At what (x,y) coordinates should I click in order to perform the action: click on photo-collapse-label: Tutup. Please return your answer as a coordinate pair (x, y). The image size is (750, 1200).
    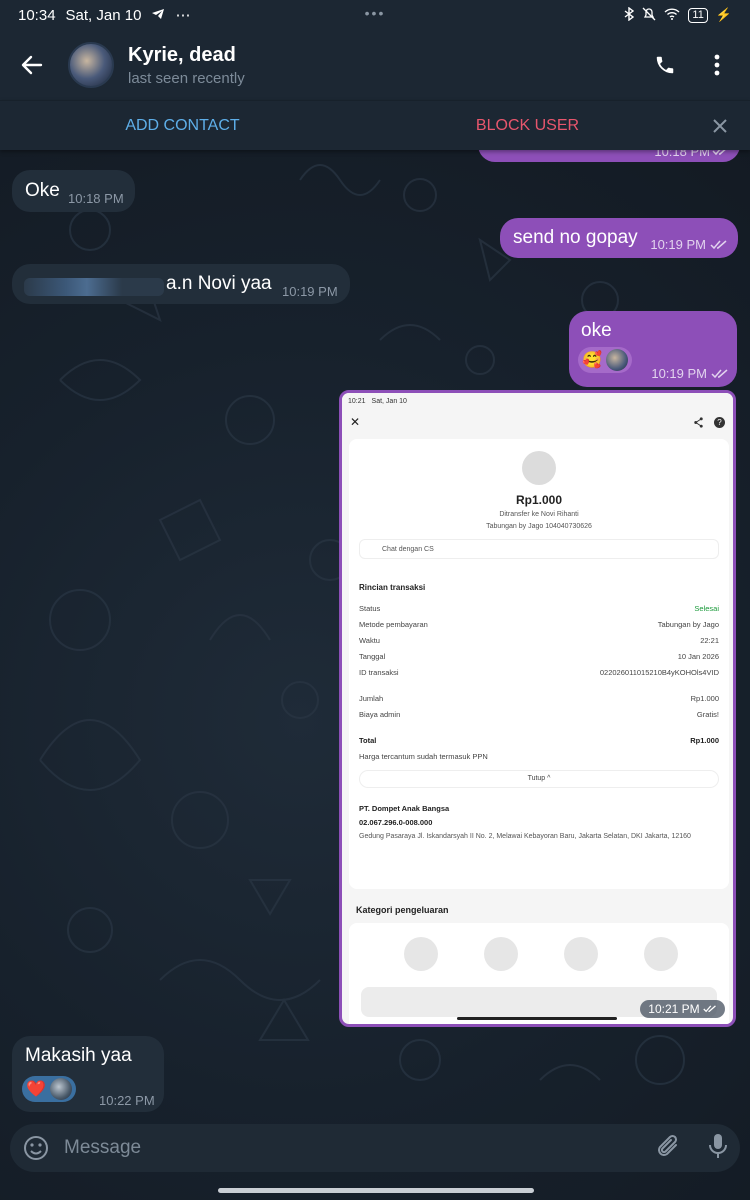
    Looking at the image, I should click on (536, 778).